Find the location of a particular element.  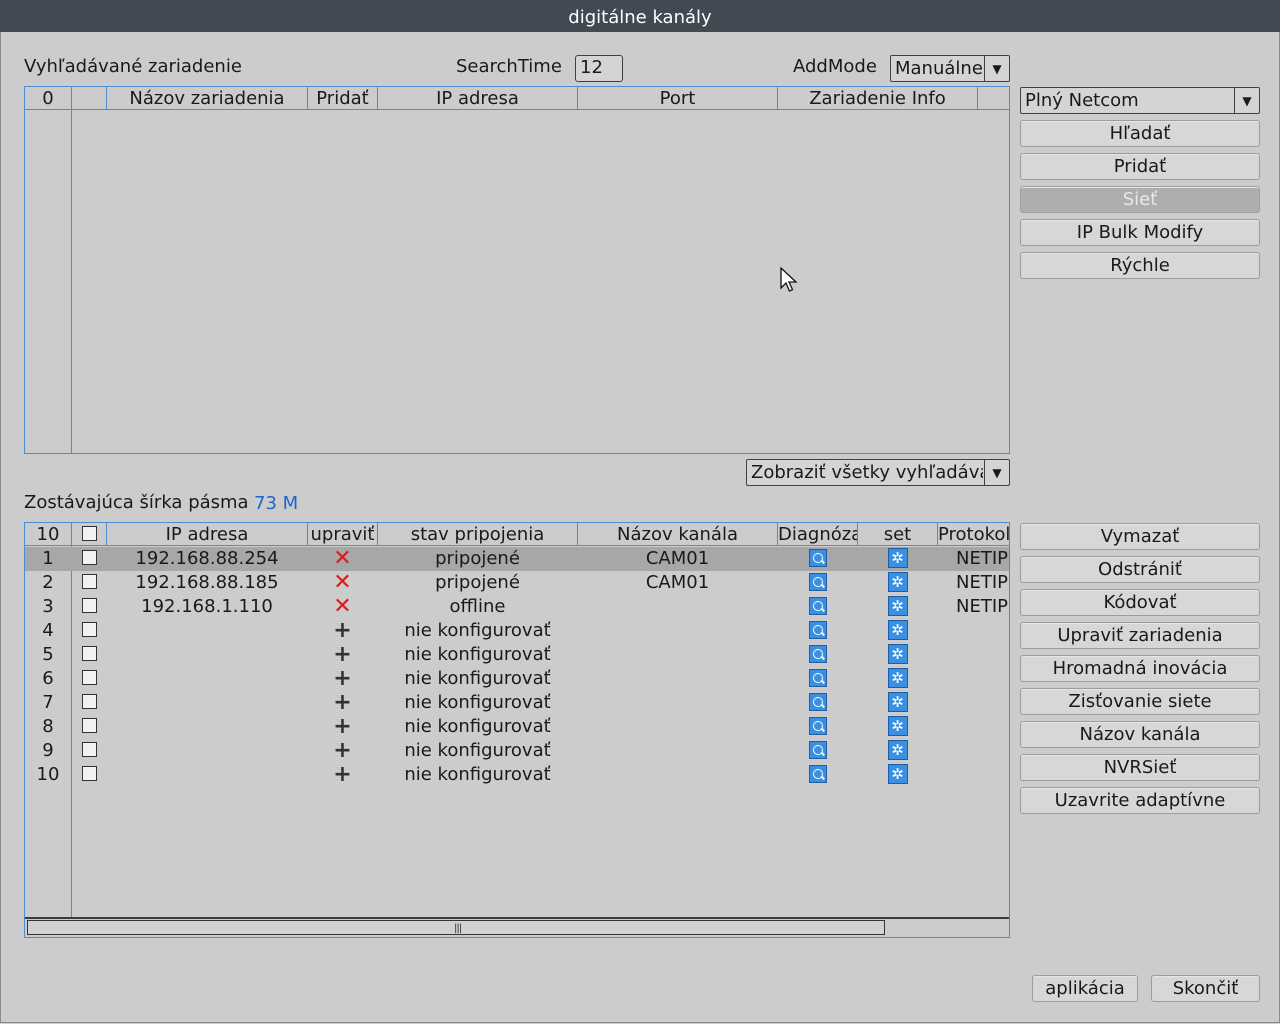

column-port: Port is located at coordinates (678, 98).